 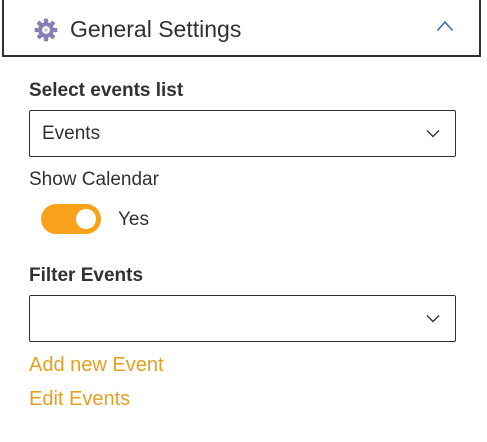 I want to click on chevron-up-icon, so click(x=445, y=26).